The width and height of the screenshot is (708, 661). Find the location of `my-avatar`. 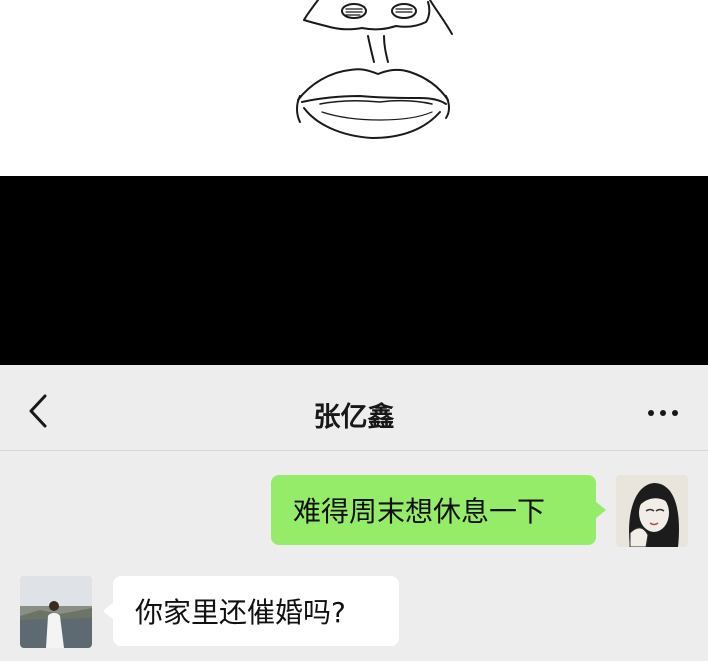

my-avatar is located at coordinates (652, 511).